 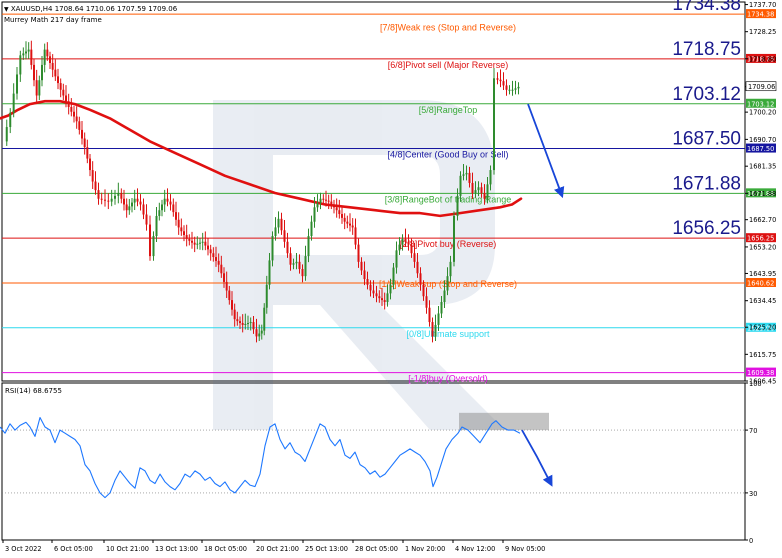 What do you see at coordinates (525, 549) in the screenshot?
I see `time-tick-label: 9 Nov 05:00` at bounding box center [525, 549].